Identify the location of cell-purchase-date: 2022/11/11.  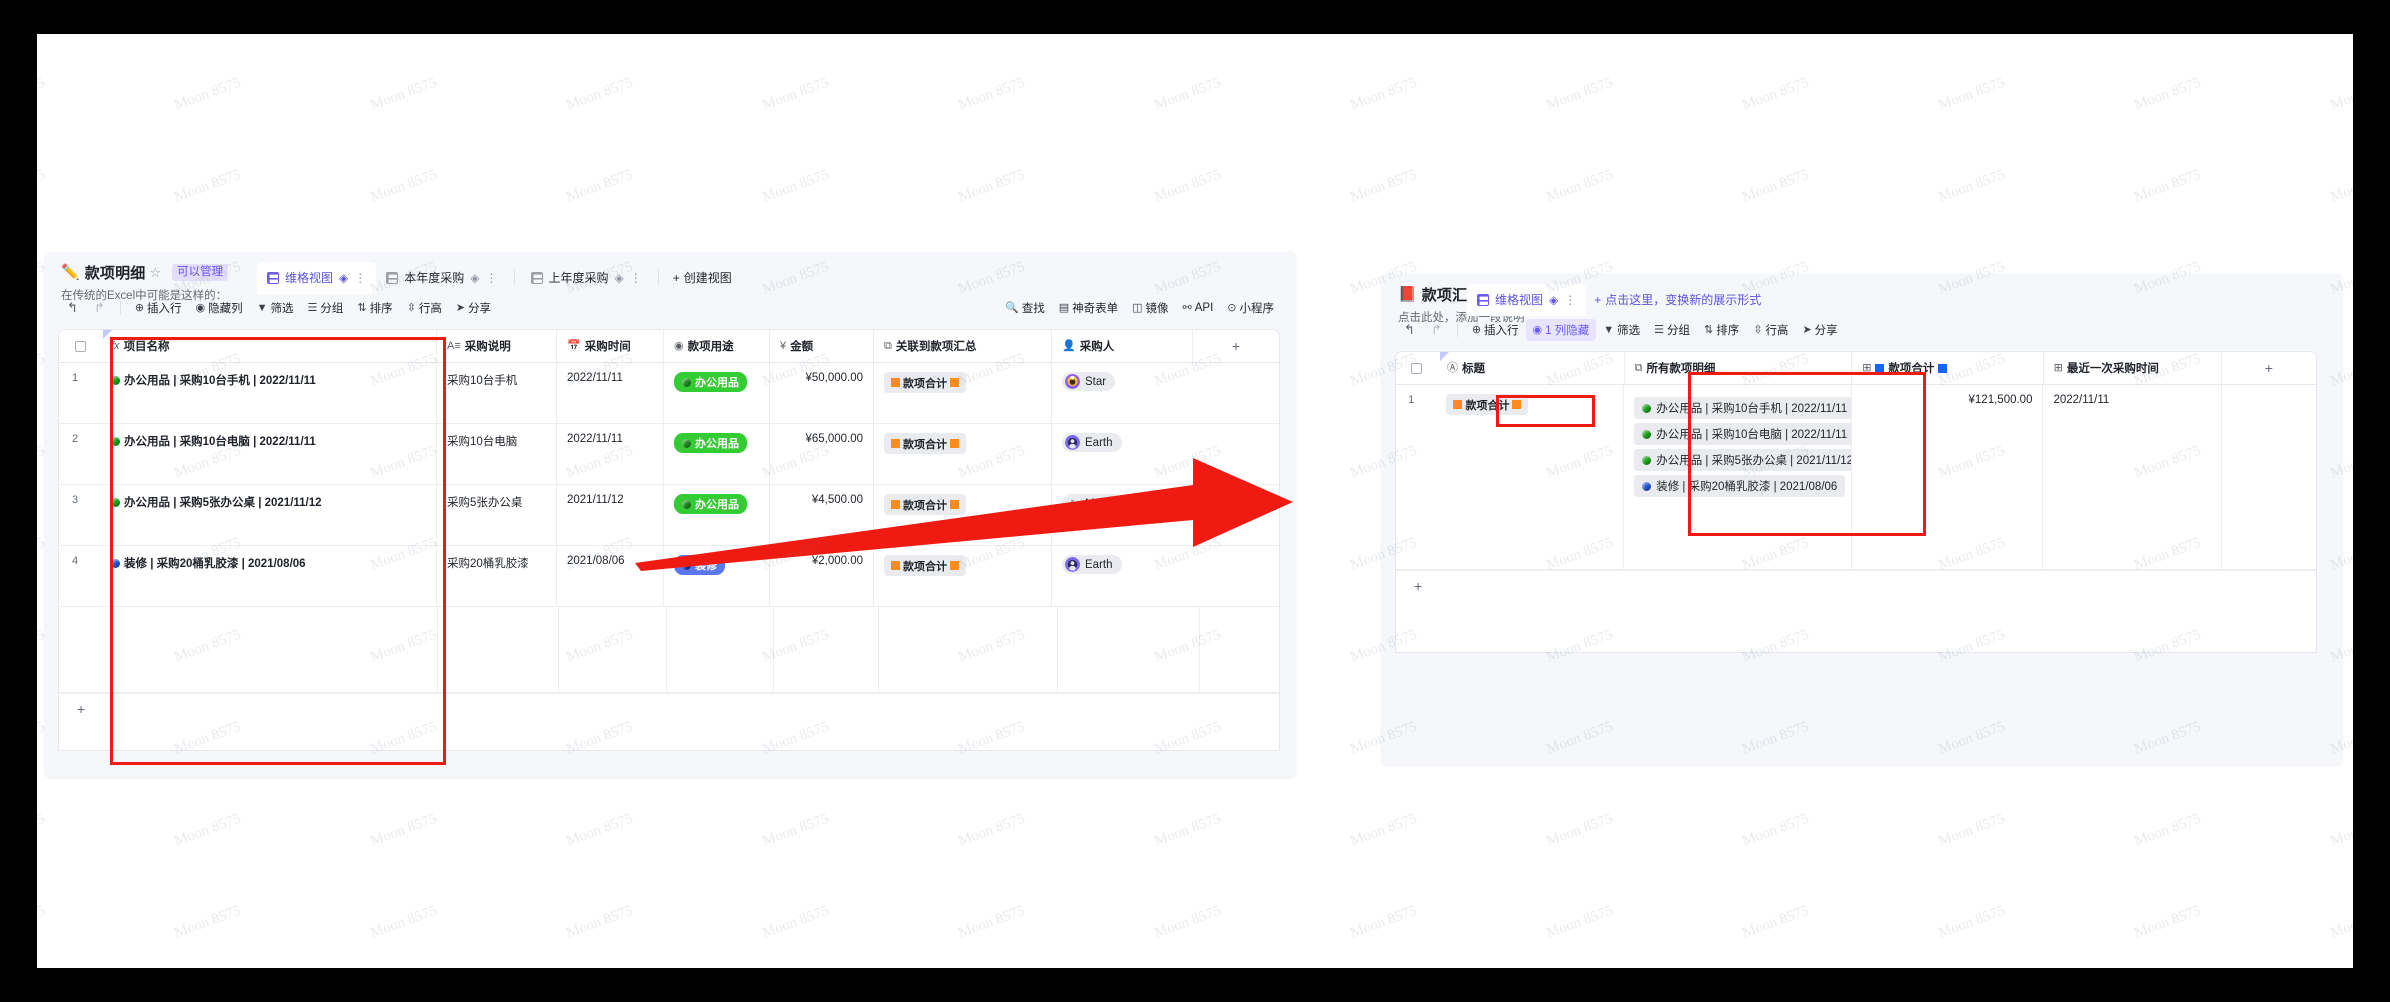
(610, 393).